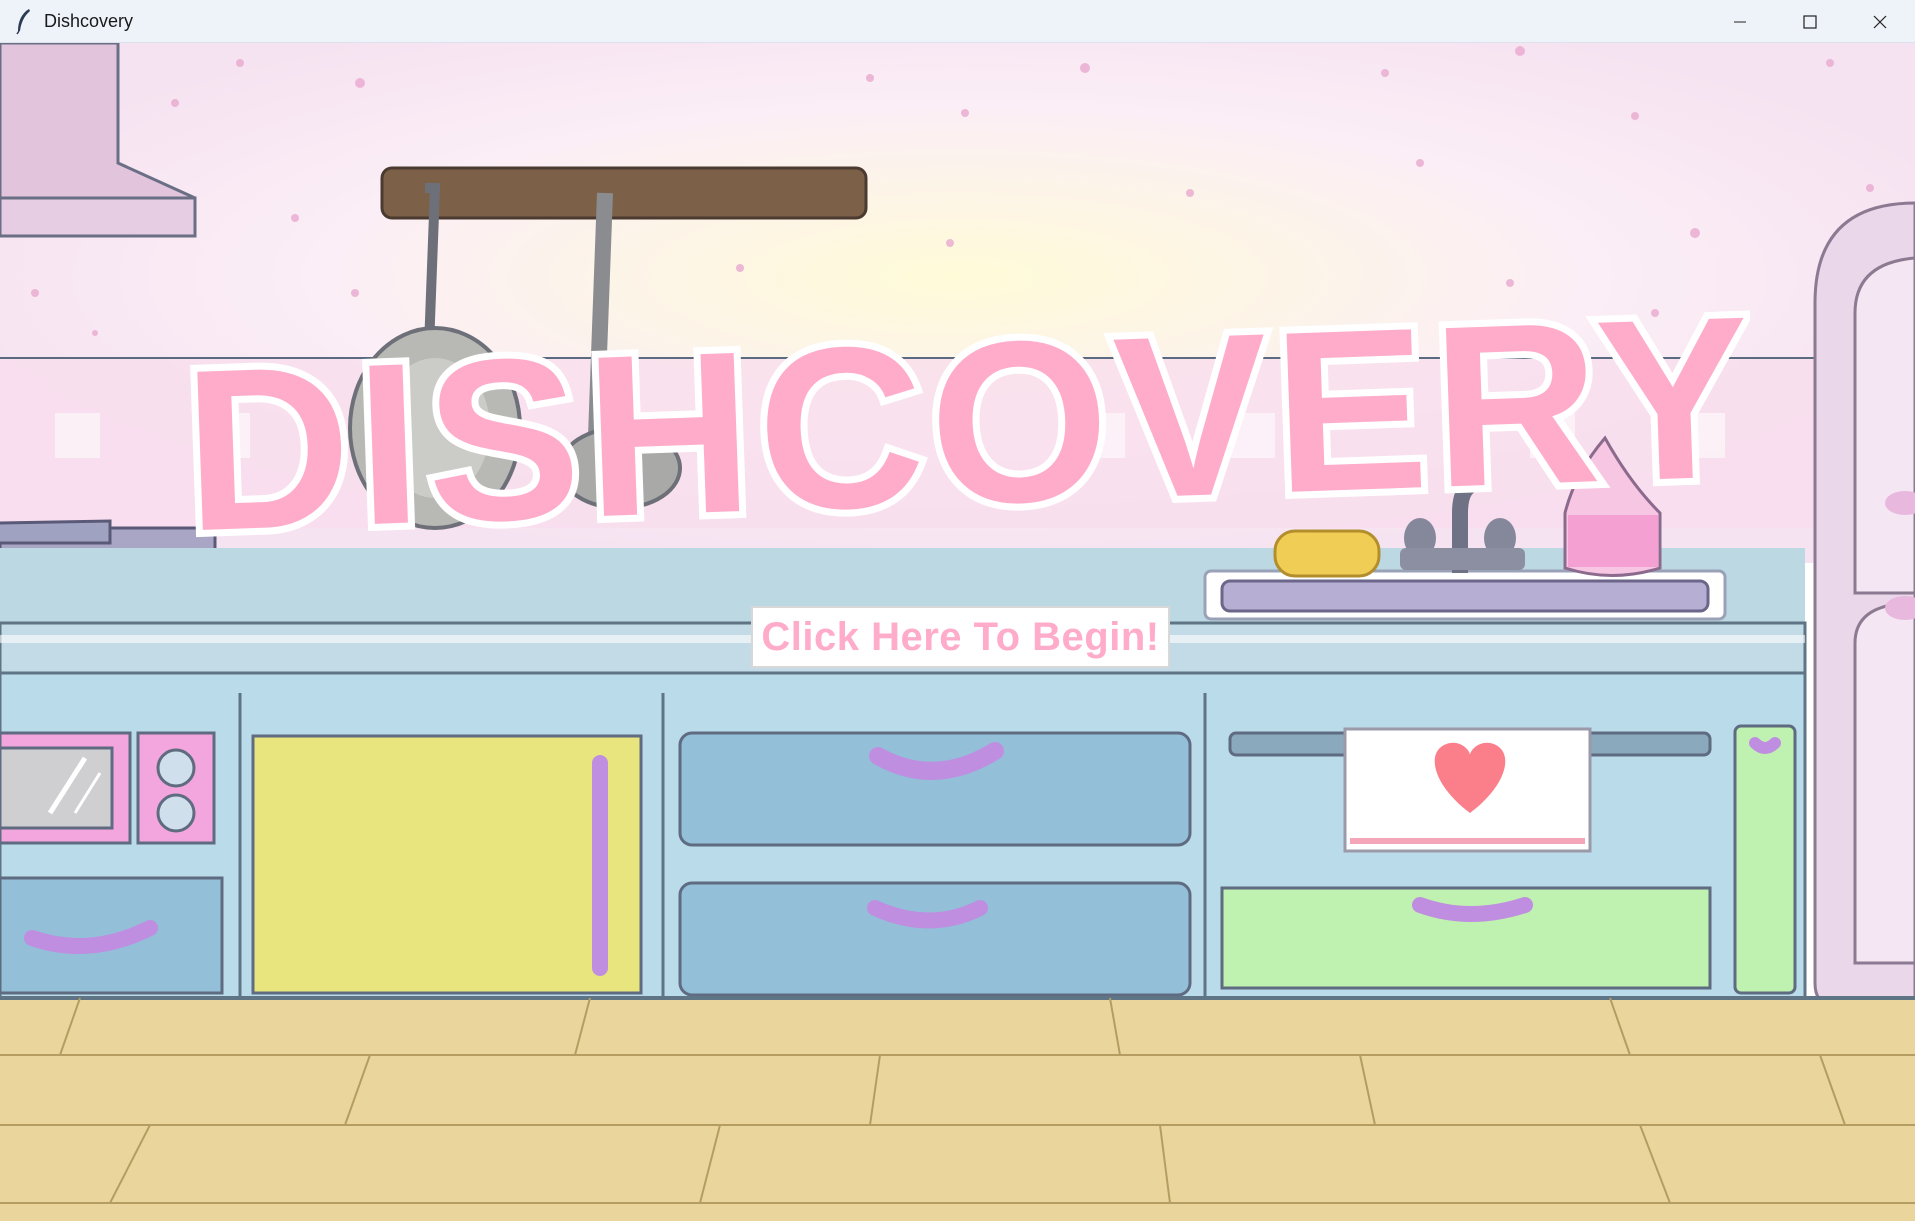 The image size is (1915, 1221). I want to click on feather-icon, so click(23, 22).